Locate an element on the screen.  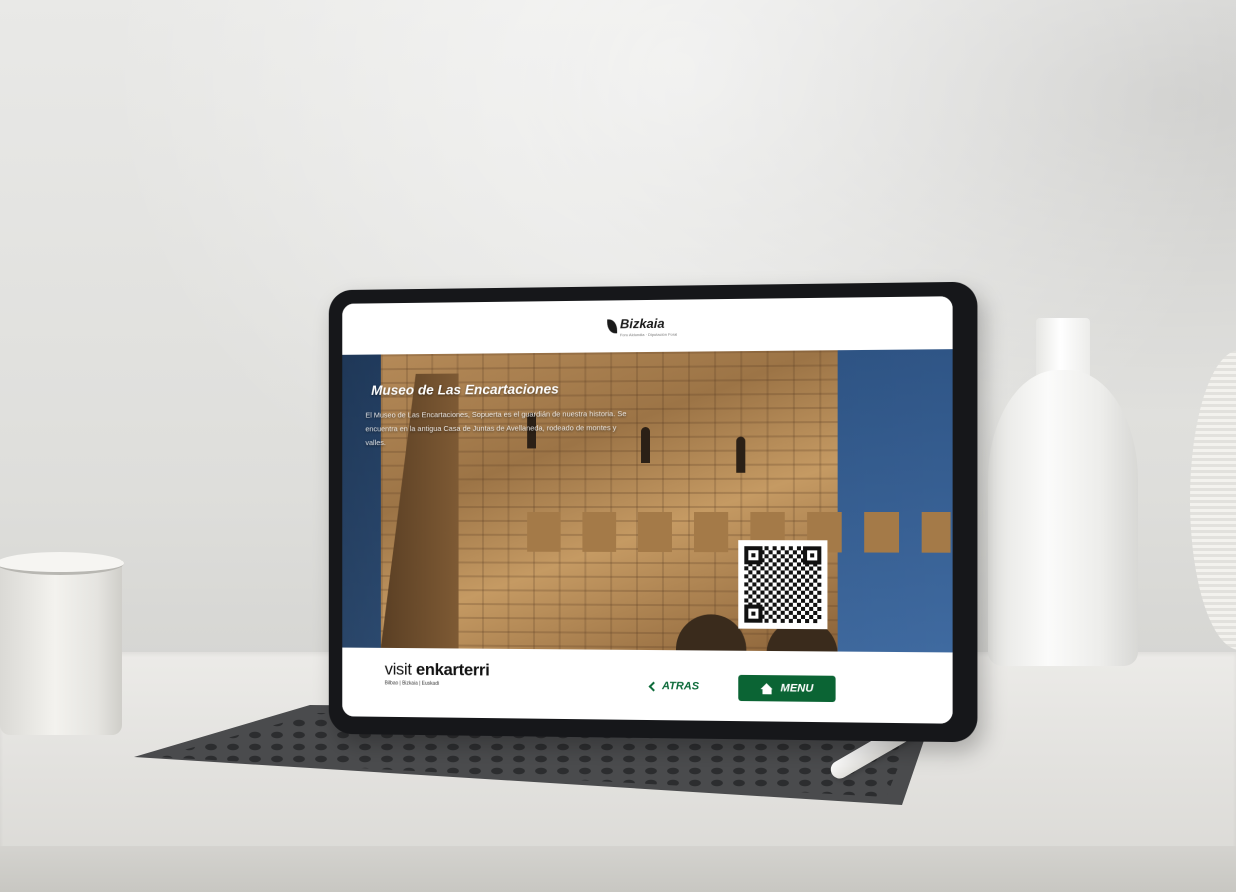
stone-arch is located at coordinates (711, 633).